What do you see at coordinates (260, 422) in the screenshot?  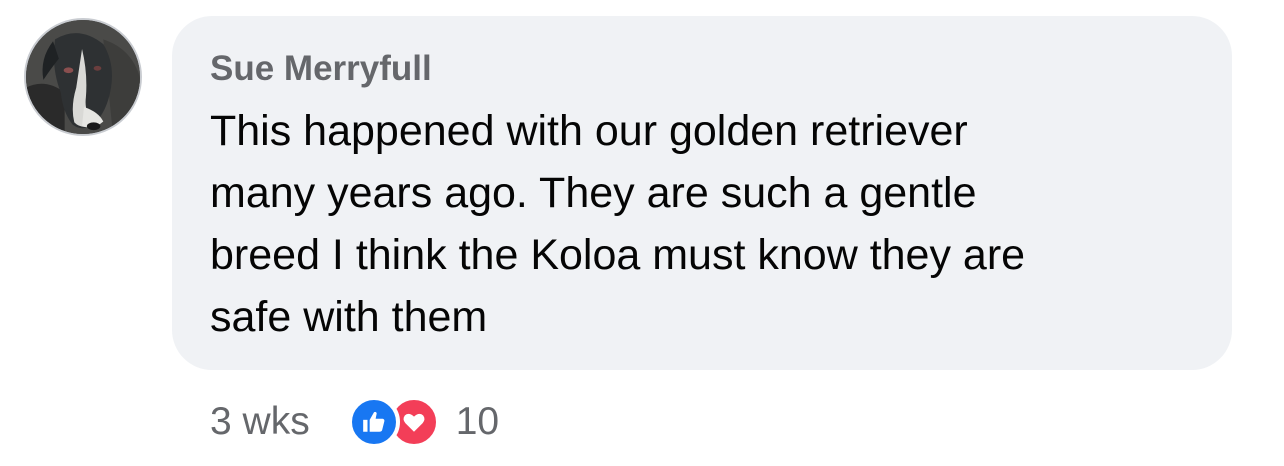 I see `comment-timestamp: 3 wks` at bounding box center [260, 422].